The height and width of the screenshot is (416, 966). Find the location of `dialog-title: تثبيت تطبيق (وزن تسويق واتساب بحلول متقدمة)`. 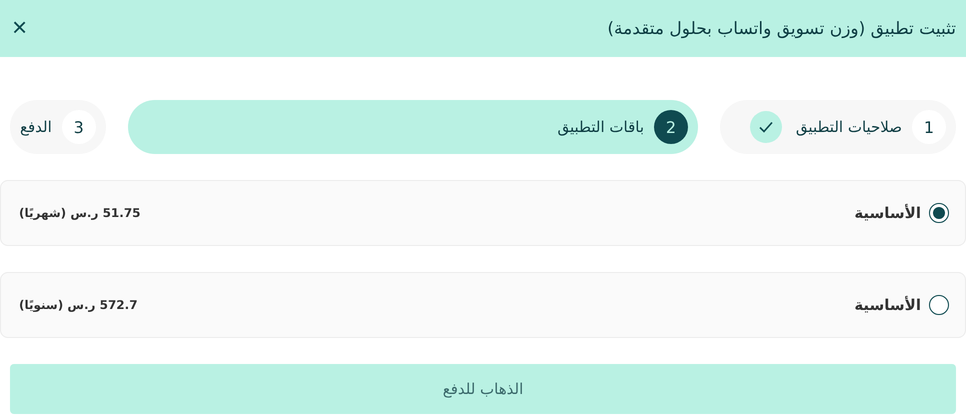

dialog-title: تثبيت تطبيق (وزن تسويق واتساب بحلول متقدمة) is located at coordinates (781, 28).